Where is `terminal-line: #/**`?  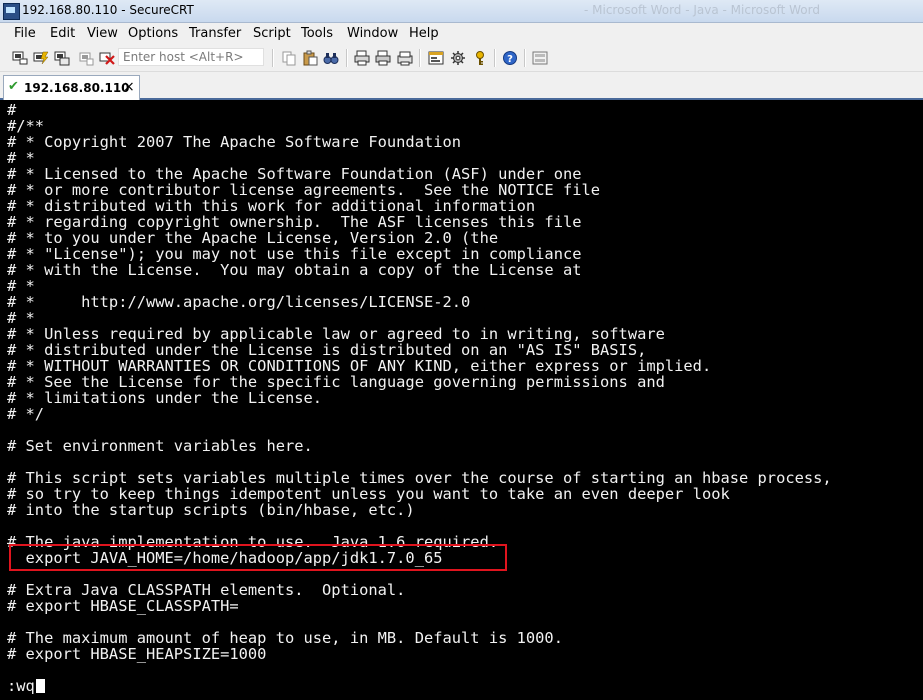 terminal-line: #/** is located at coordinates (26, 126).